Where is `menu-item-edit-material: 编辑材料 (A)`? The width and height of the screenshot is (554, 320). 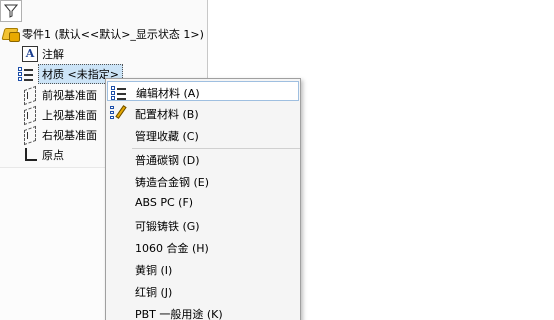
menu-item-edit-material: 编辑材料 (A) is located at coordinates (203, 91).